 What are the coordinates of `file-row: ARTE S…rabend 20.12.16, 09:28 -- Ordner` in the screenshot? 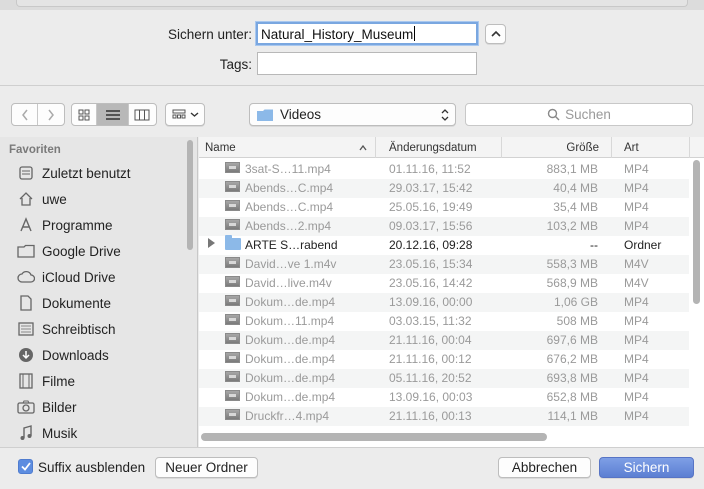 It's located at (444, 245).